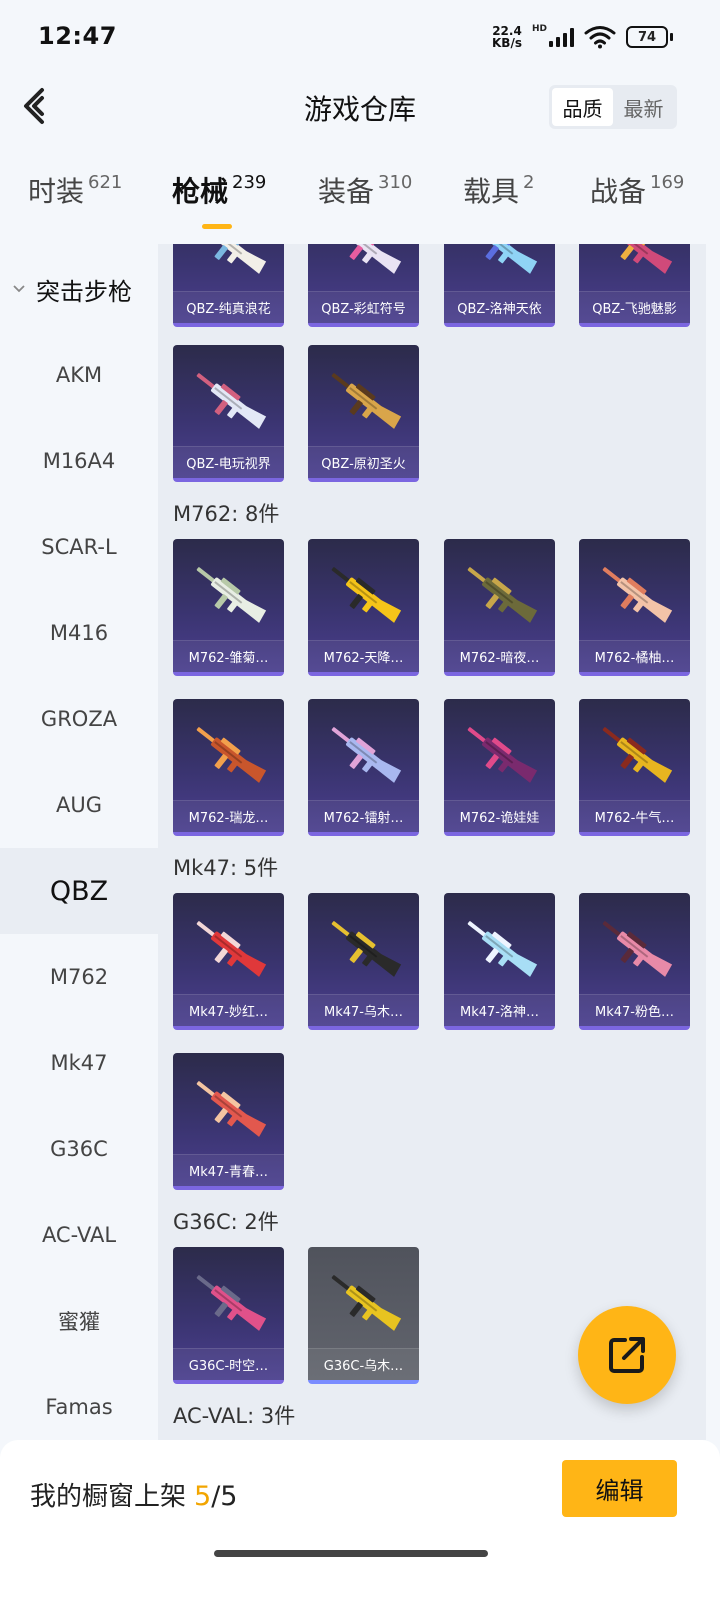 This screenshot has width=720, height=1600. I want to click on sort-newest-button: 最新, so click(643, 107).